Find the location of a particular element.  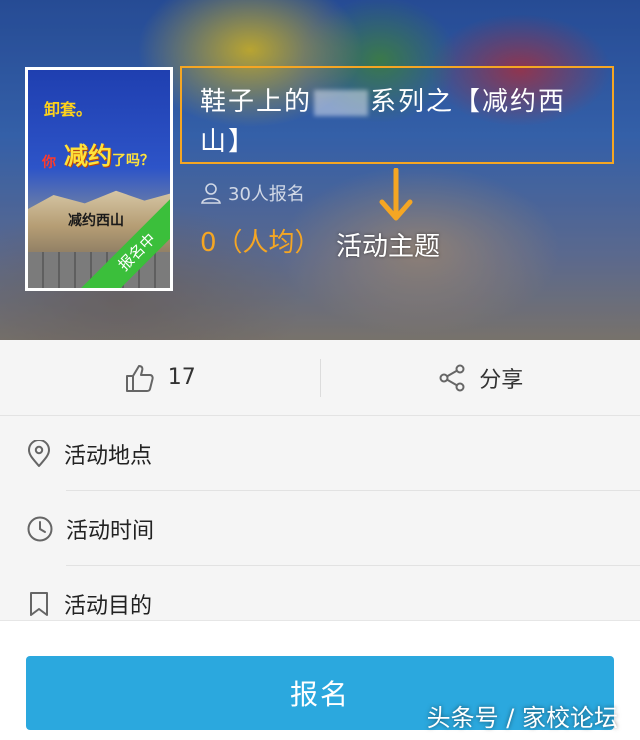

info-item-time: 活动时间 is located at coordinates (320, 528).